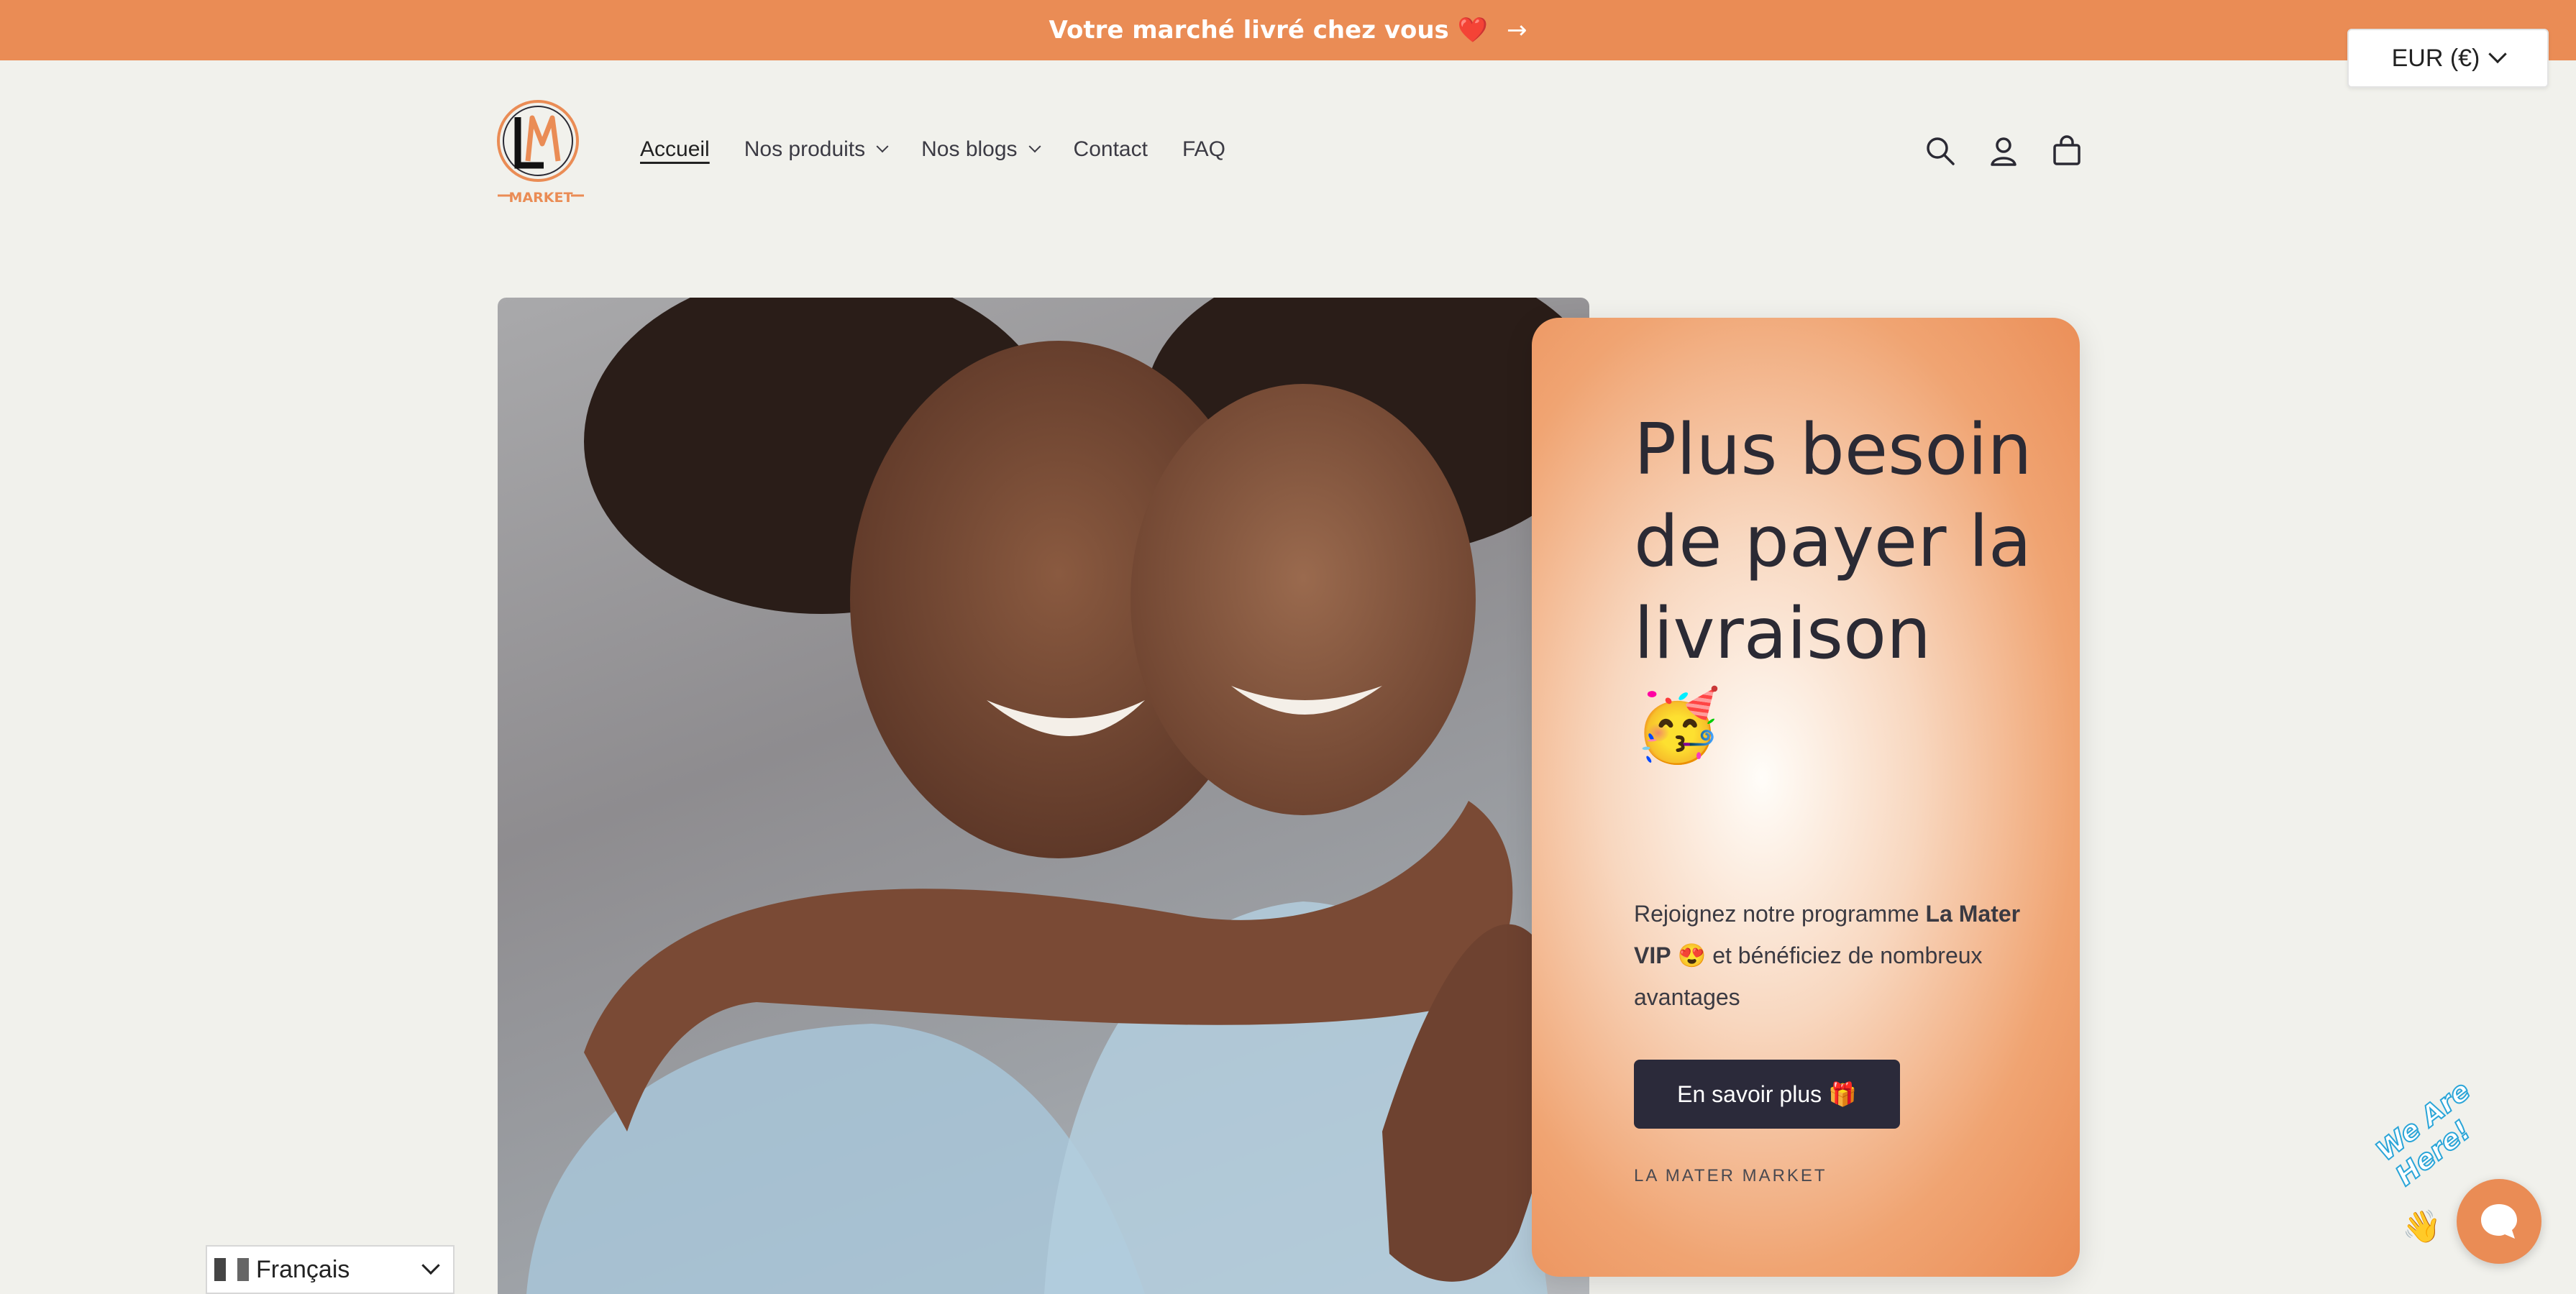 This screenshot has width=2576, height=1294. I want to click on announcement-bar: Votre marché livré chez vous ❤️ →, so click(1288, 30).